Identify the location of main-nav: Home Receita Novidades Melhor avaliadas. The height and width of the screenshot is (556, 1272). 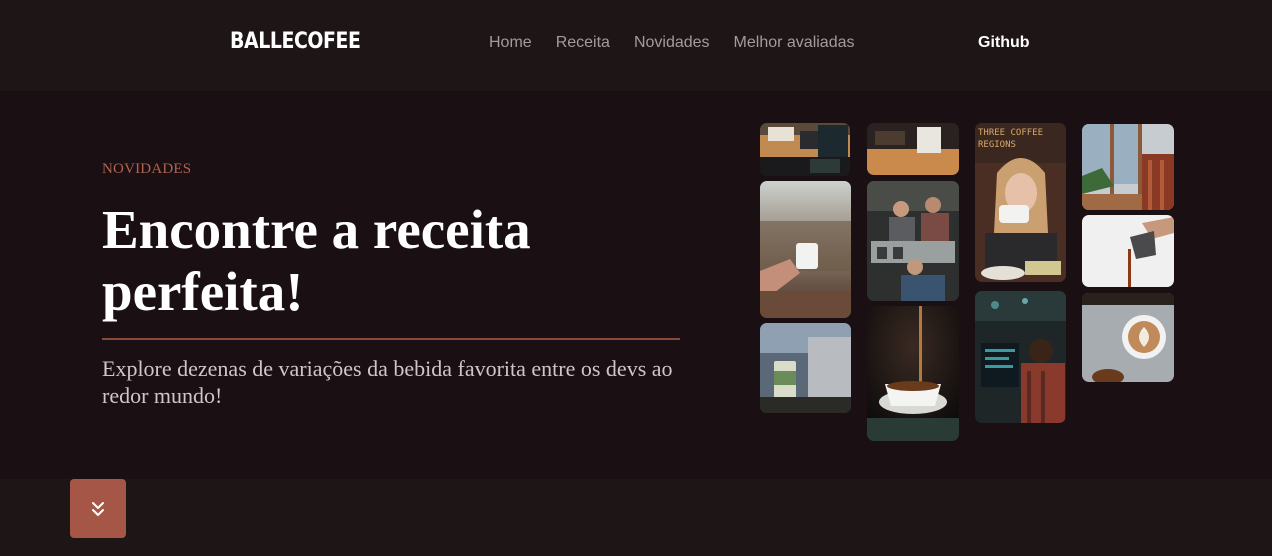
(684, 43).